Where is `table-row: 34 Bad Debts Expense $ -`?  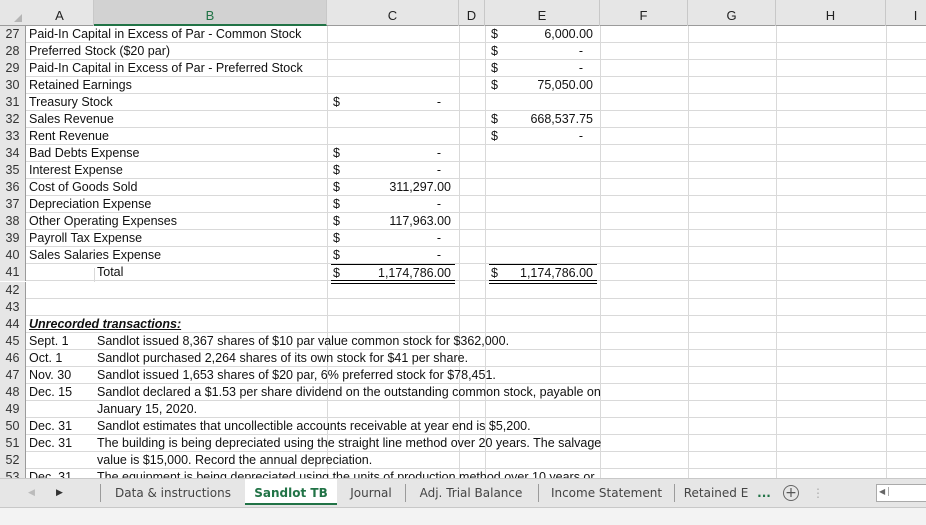 table-row: 34 Bad Debts Expense $ - is located at coordinates (463, 153).